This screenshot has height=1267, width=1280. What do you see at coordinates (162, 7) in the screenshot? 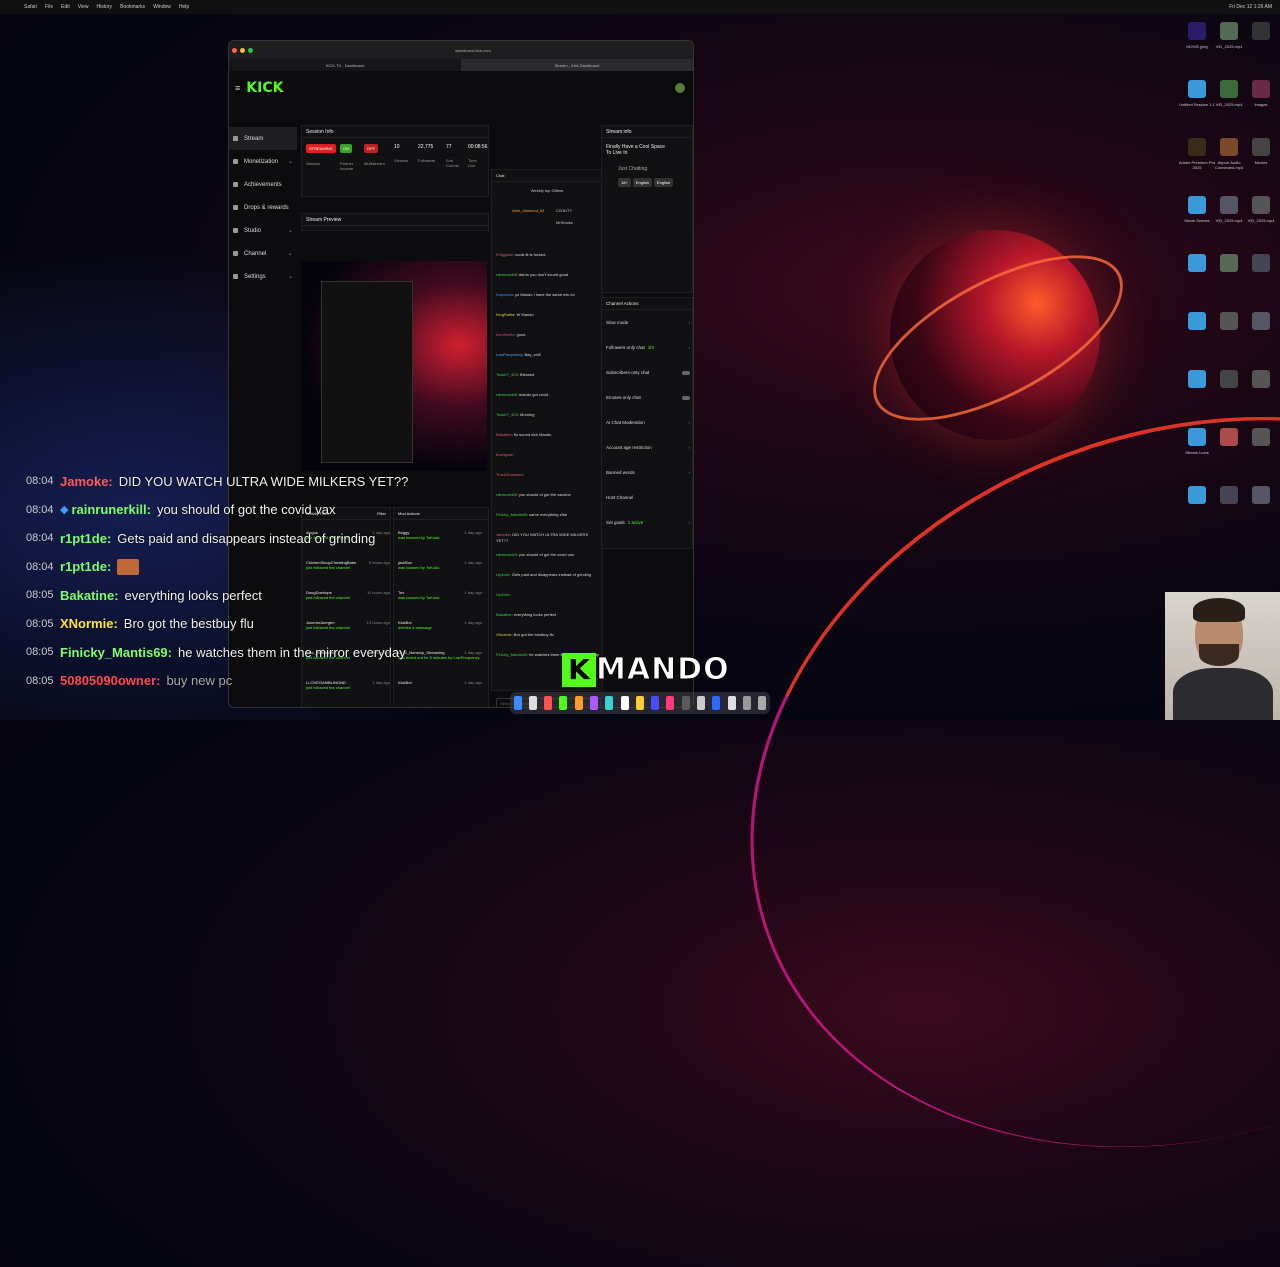
I see `menubar-item-window: Window` at bounding box center [162, 7].